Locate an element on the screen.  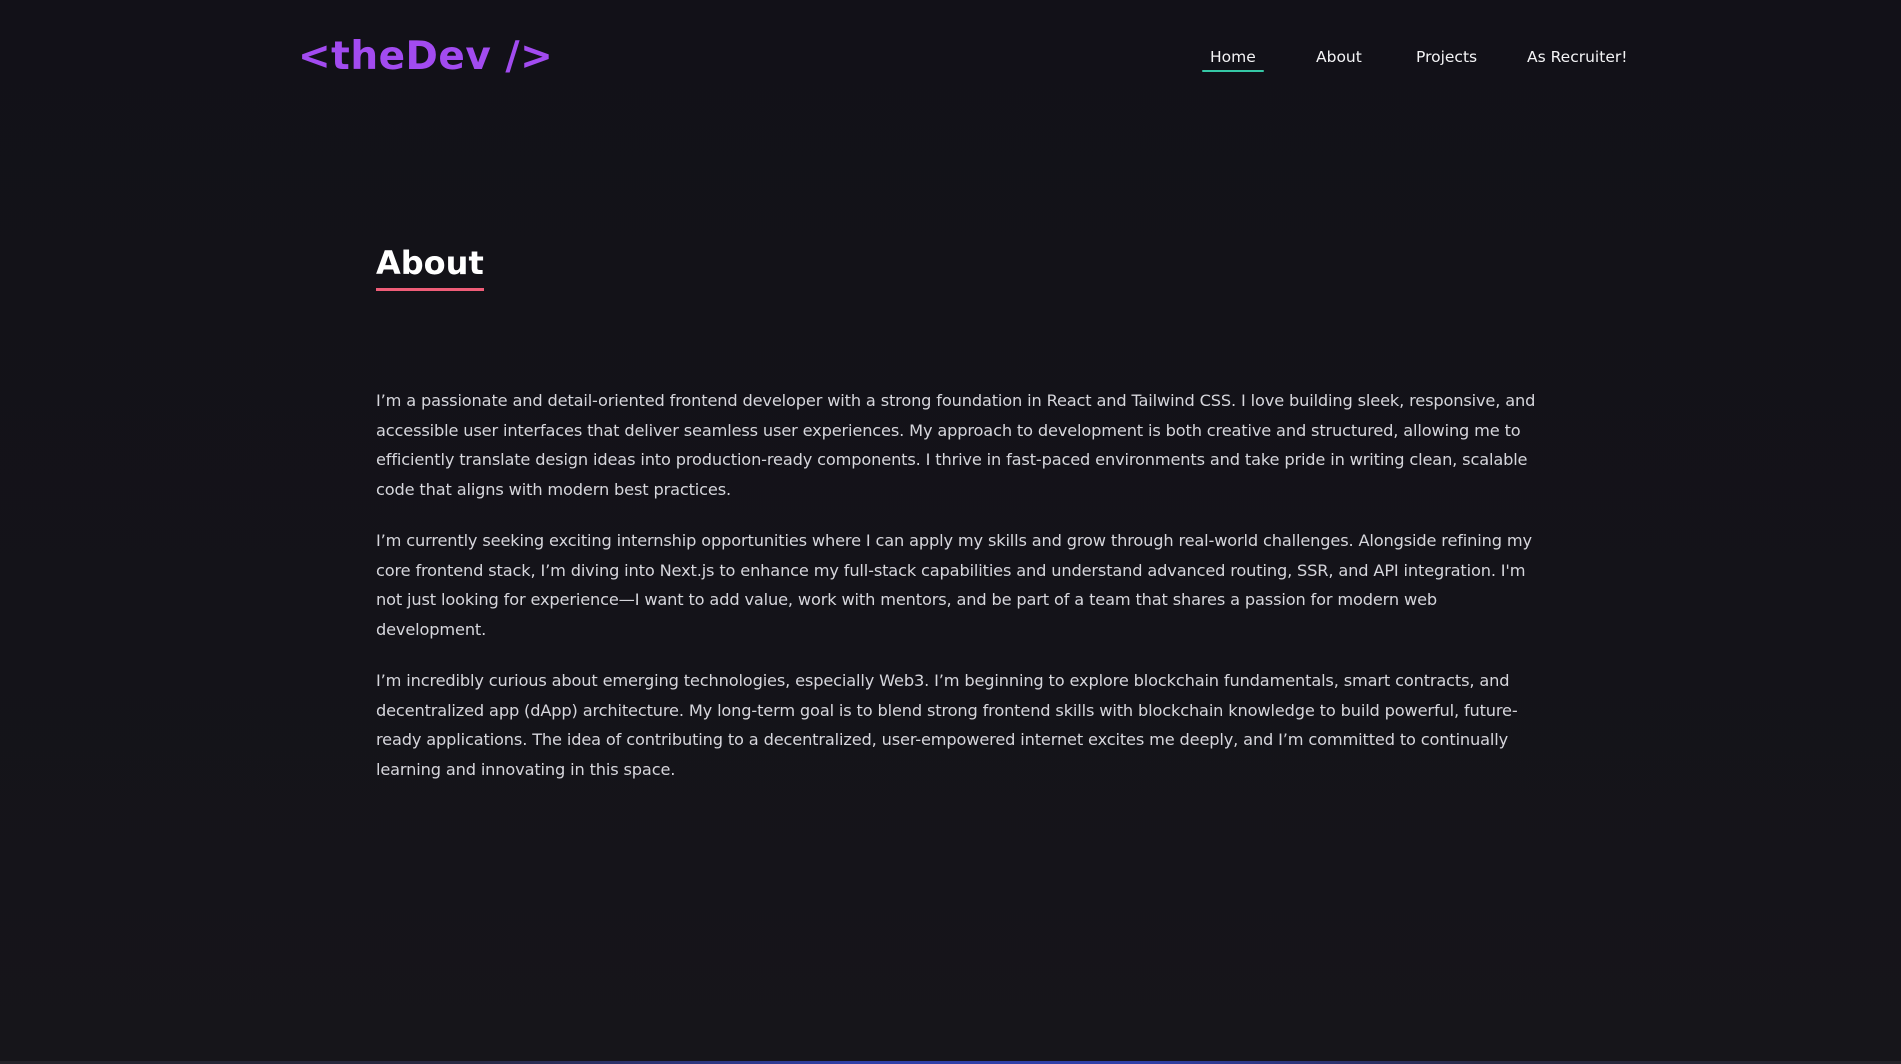
nav-projects-link: Projects is located at coordinates (1446, 60).